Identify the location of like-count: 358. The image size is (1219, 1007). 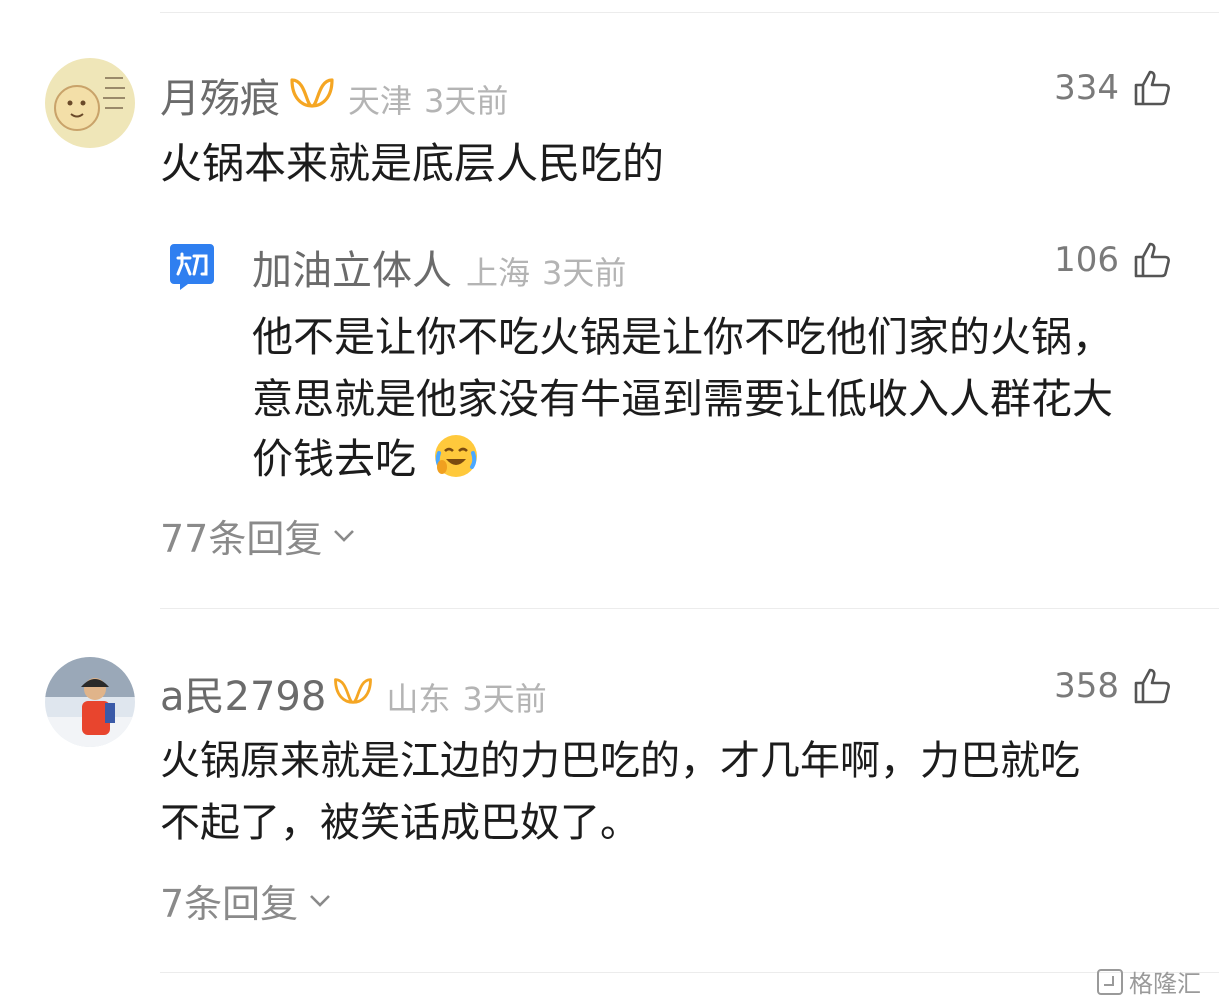
(1086, 686).